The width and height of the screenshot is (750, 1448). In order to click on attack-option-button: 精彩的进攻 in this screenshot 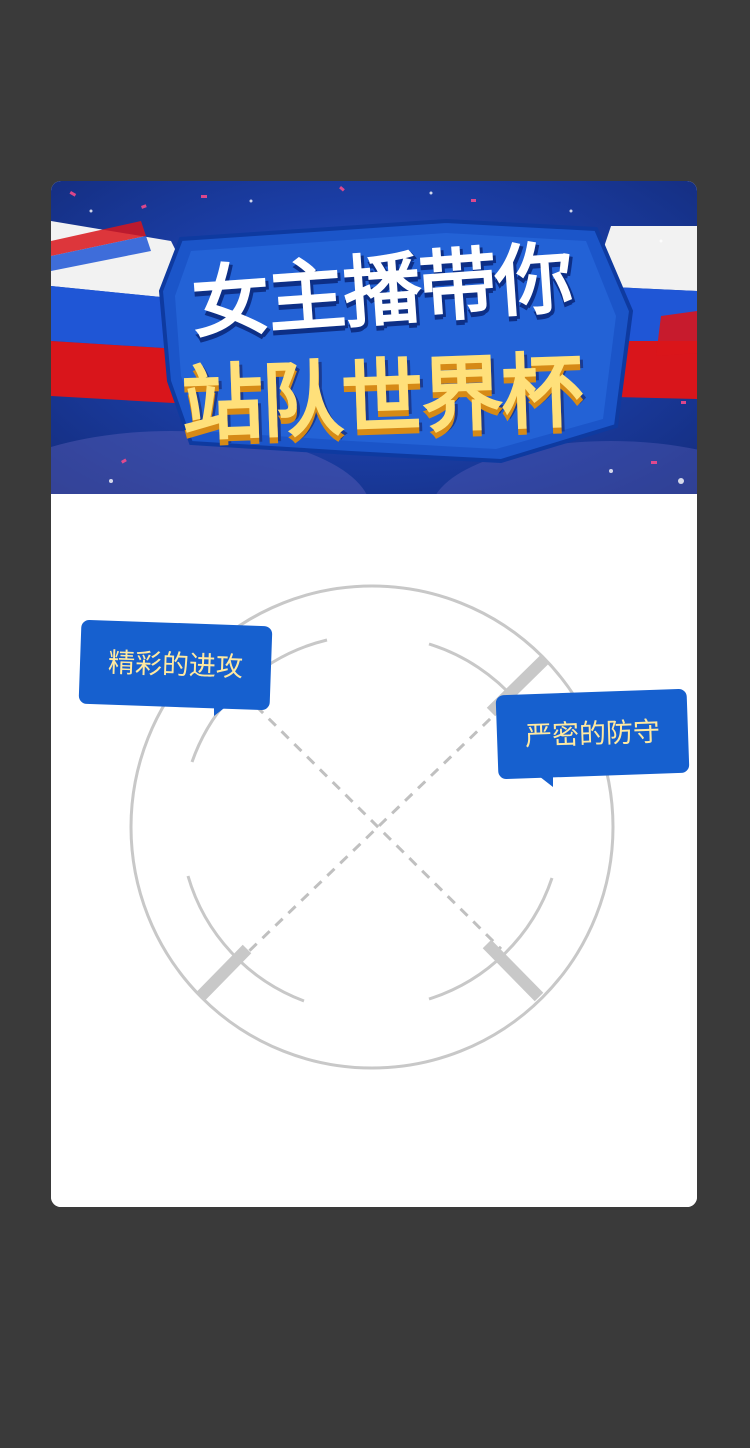, I will do `click(175, 665)`.